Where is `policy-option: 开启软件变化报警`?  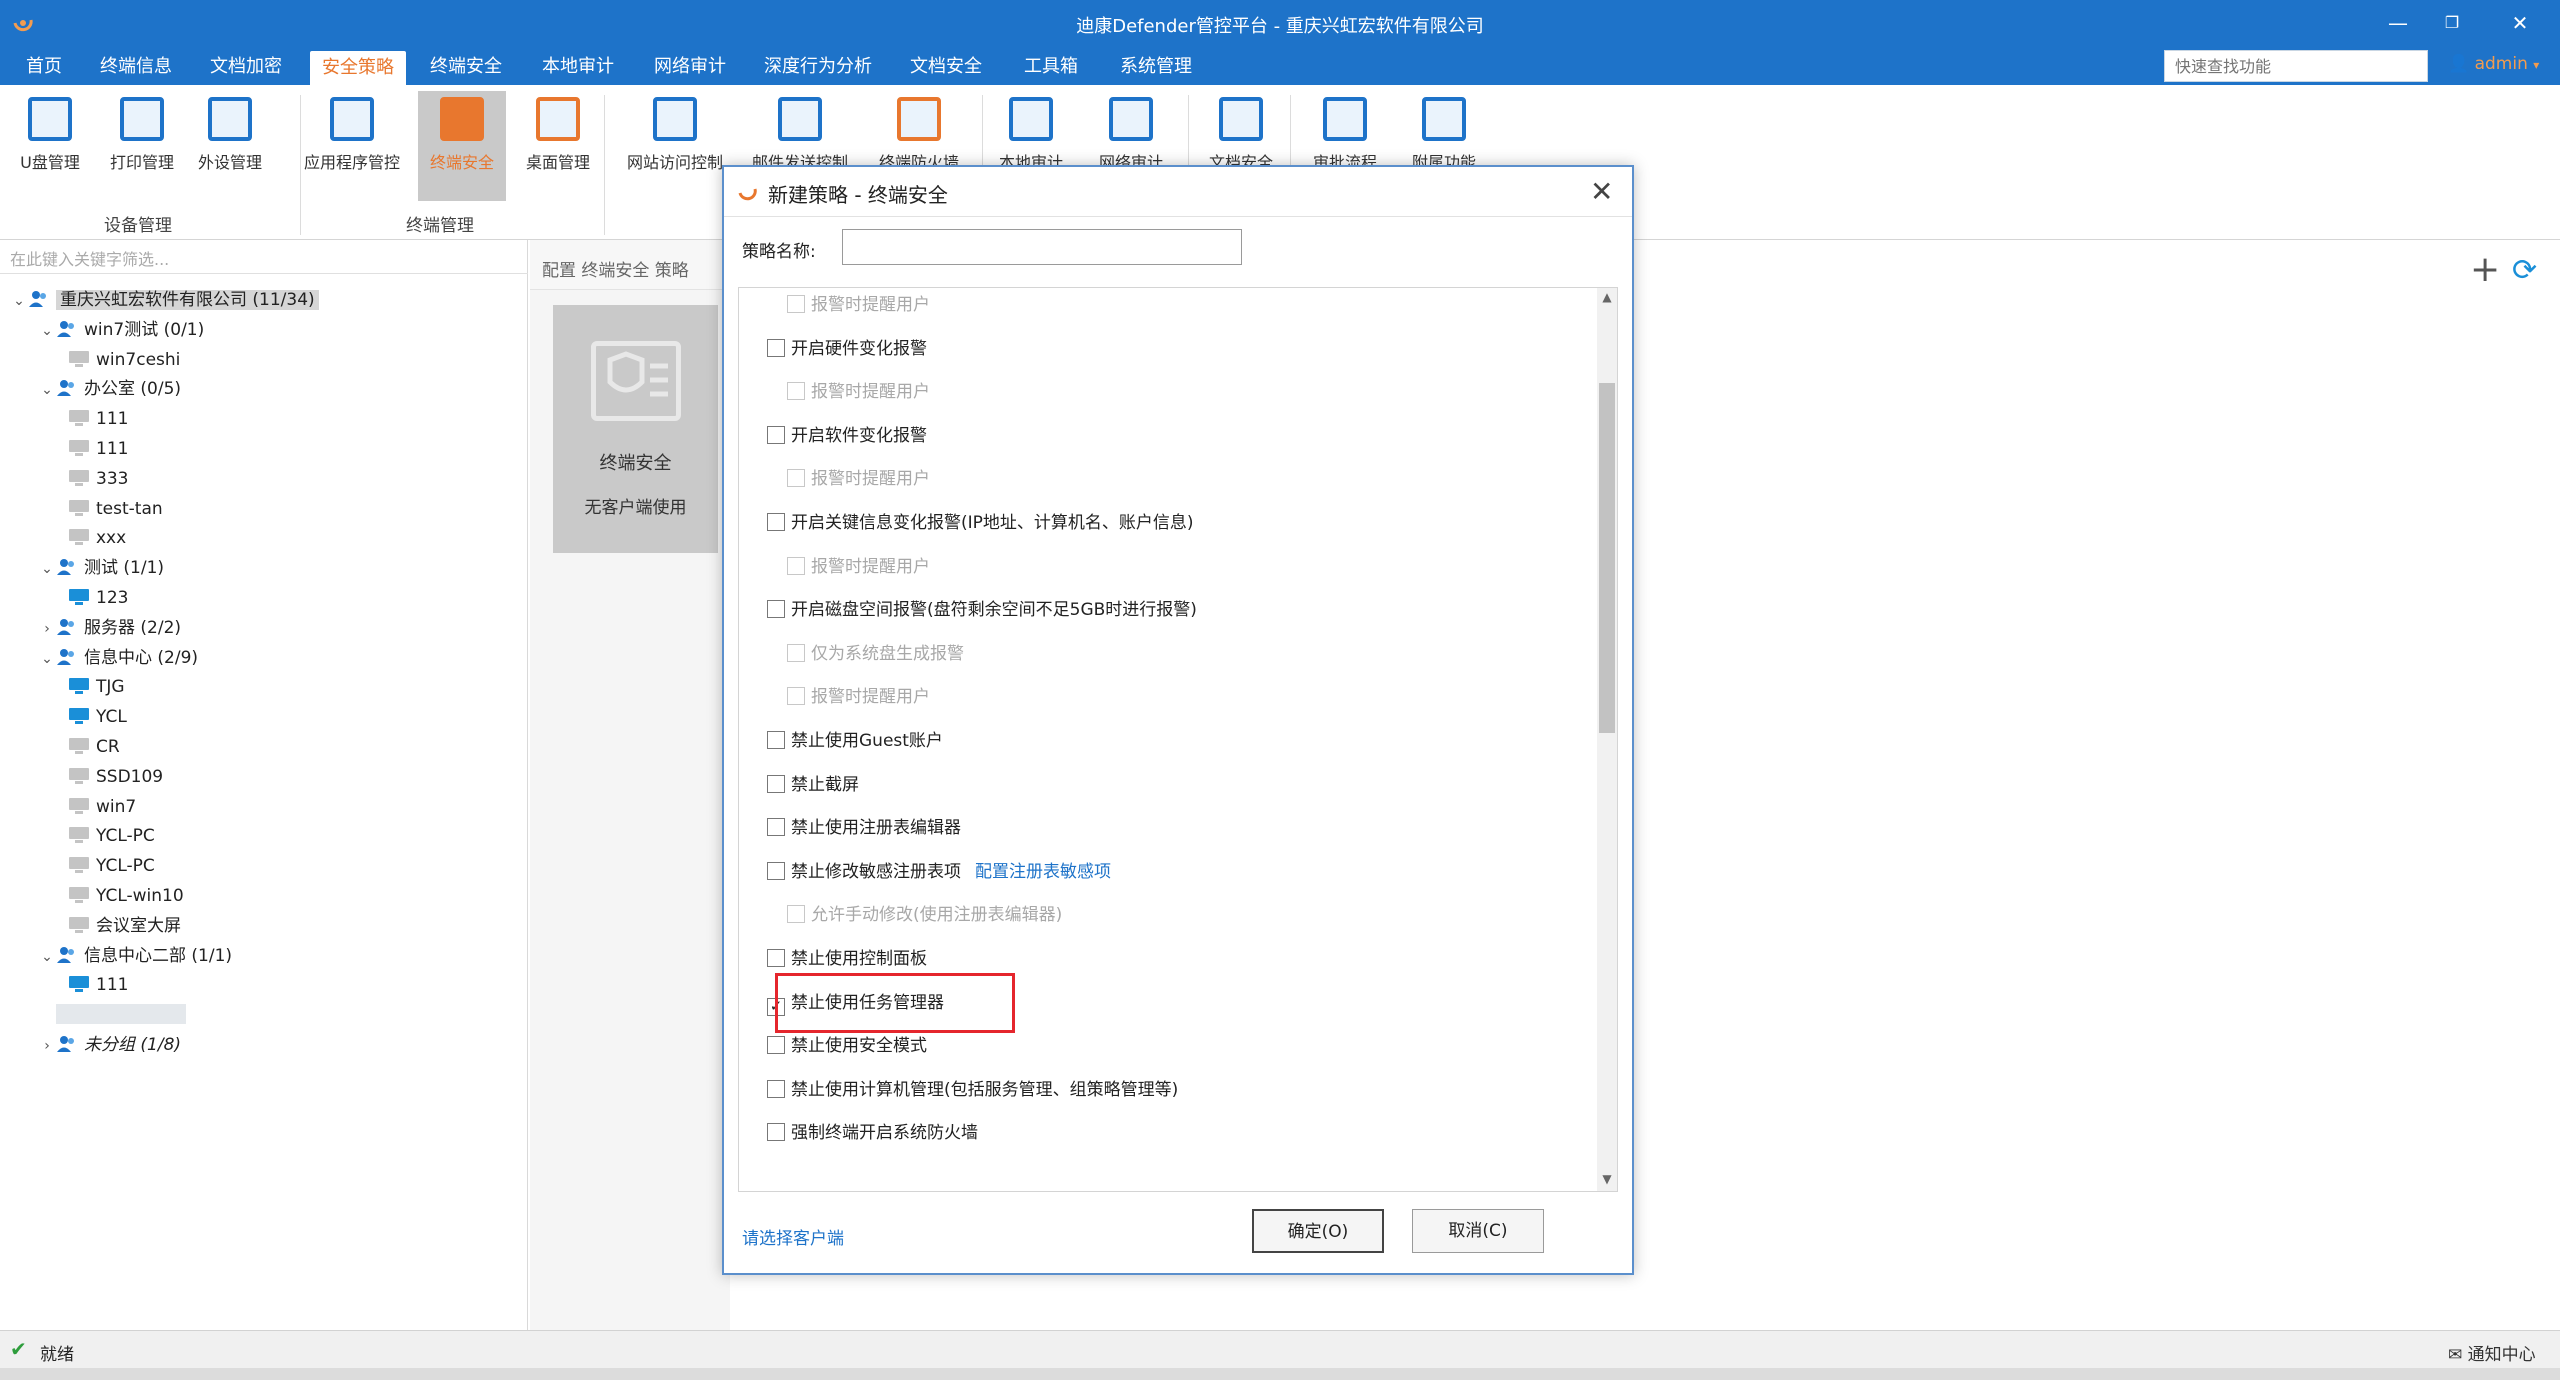 policy-option: 开启软件变化报警 is located at coordinates (847, 436).